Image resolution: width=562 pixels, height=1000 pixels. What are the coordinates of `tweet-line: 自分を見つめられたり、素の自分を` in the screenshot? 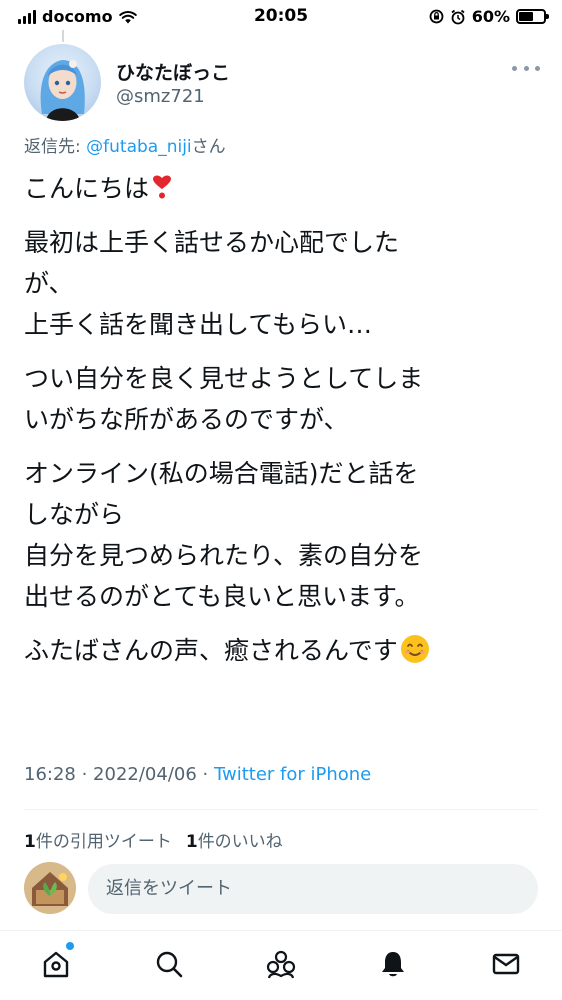 It's located at (224, 555).